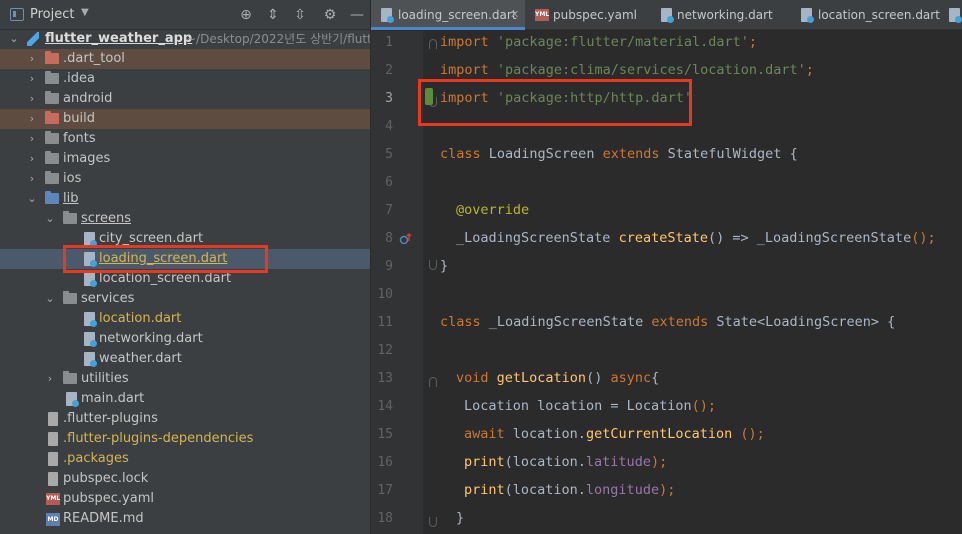 This screenshot has height=534, width=962. What do you see at coordinates (185, 379) in the screenshot?
I see `tree-item-utilities: › utilities` at bounding box center [185, 379].